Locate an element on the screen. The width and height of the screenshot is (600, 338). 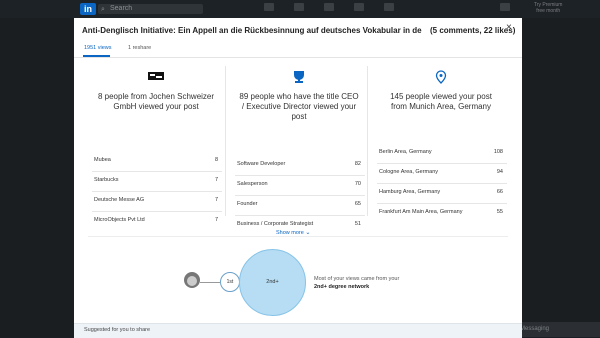
list-item: Software Developer 82 is located at coordinates (300, 166).